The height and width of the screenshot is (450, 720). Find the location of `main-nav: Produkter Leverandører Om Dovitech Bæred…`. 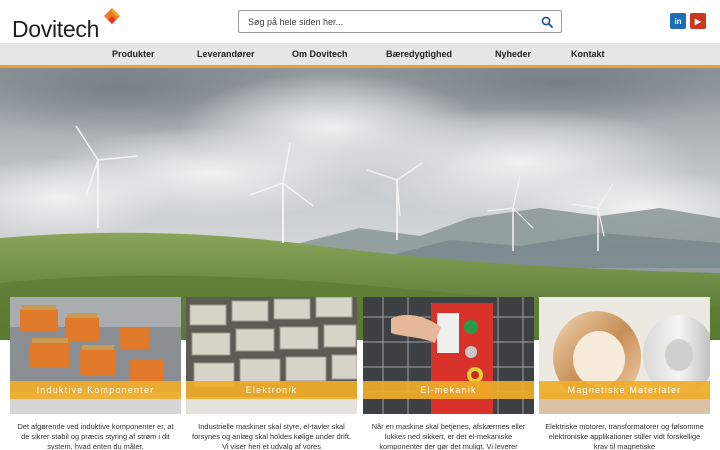

main-nav: Produkter Leverandører Om Dovitech Bæred… is located at coordinates (360, 54).